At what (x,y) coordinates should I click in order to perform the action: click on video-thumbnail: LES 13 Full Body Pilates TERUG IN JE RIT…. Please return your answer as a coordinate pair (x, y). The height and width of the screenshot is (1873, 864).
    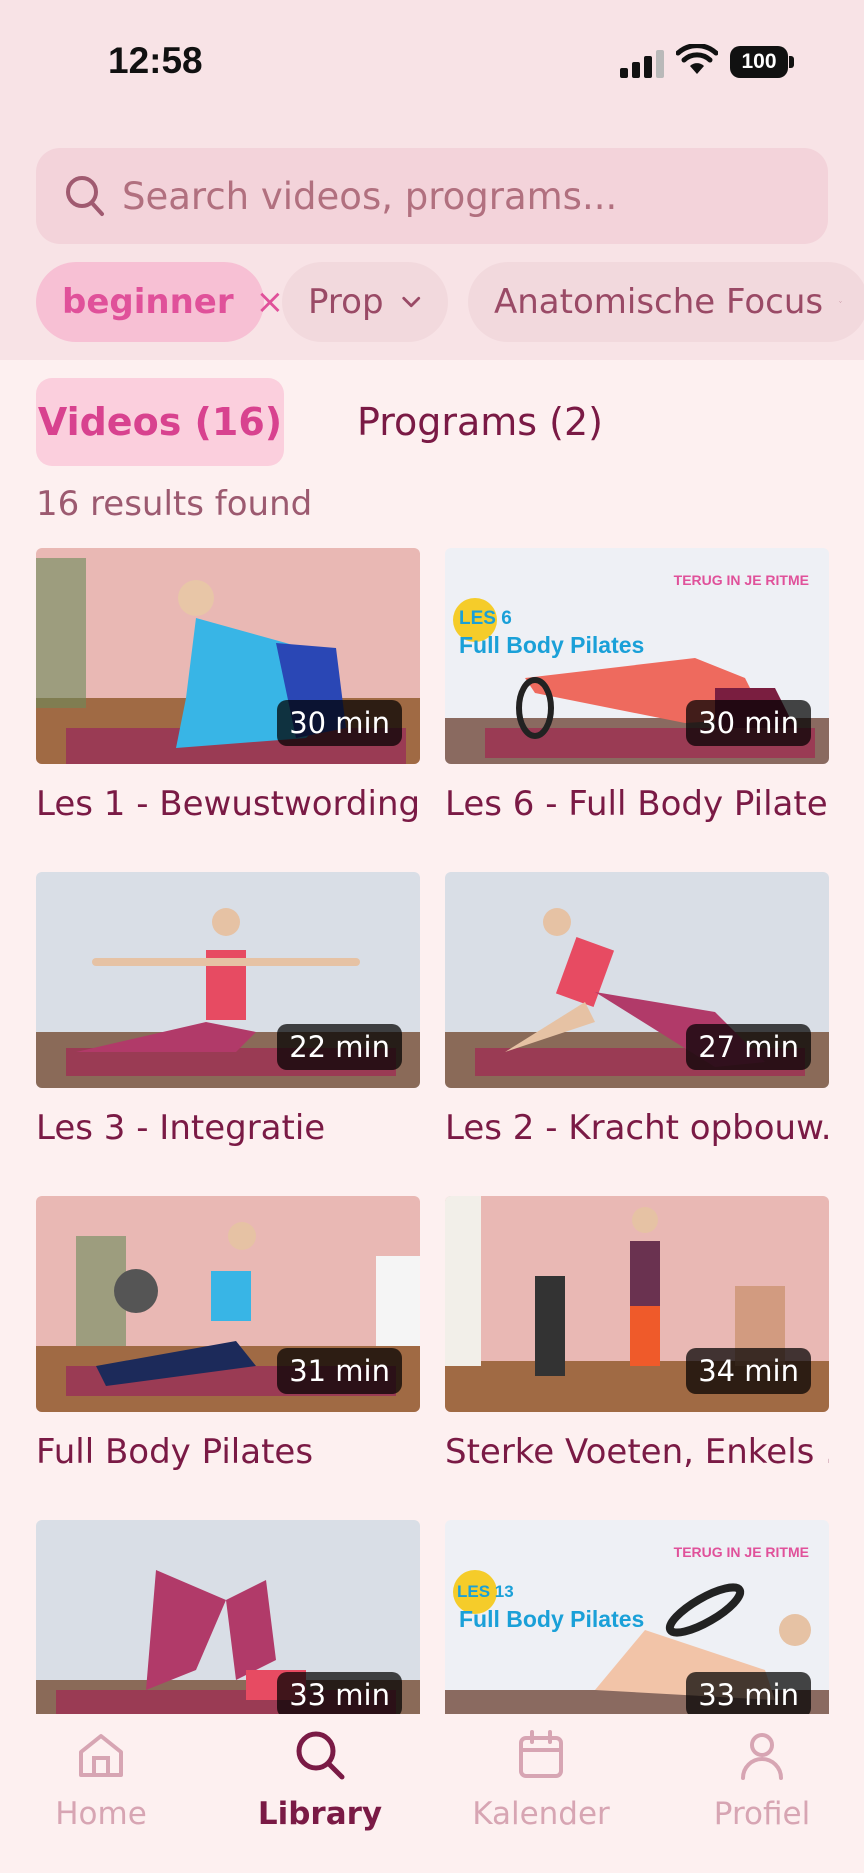
    Looking at the image, I should click on (637, 1628).